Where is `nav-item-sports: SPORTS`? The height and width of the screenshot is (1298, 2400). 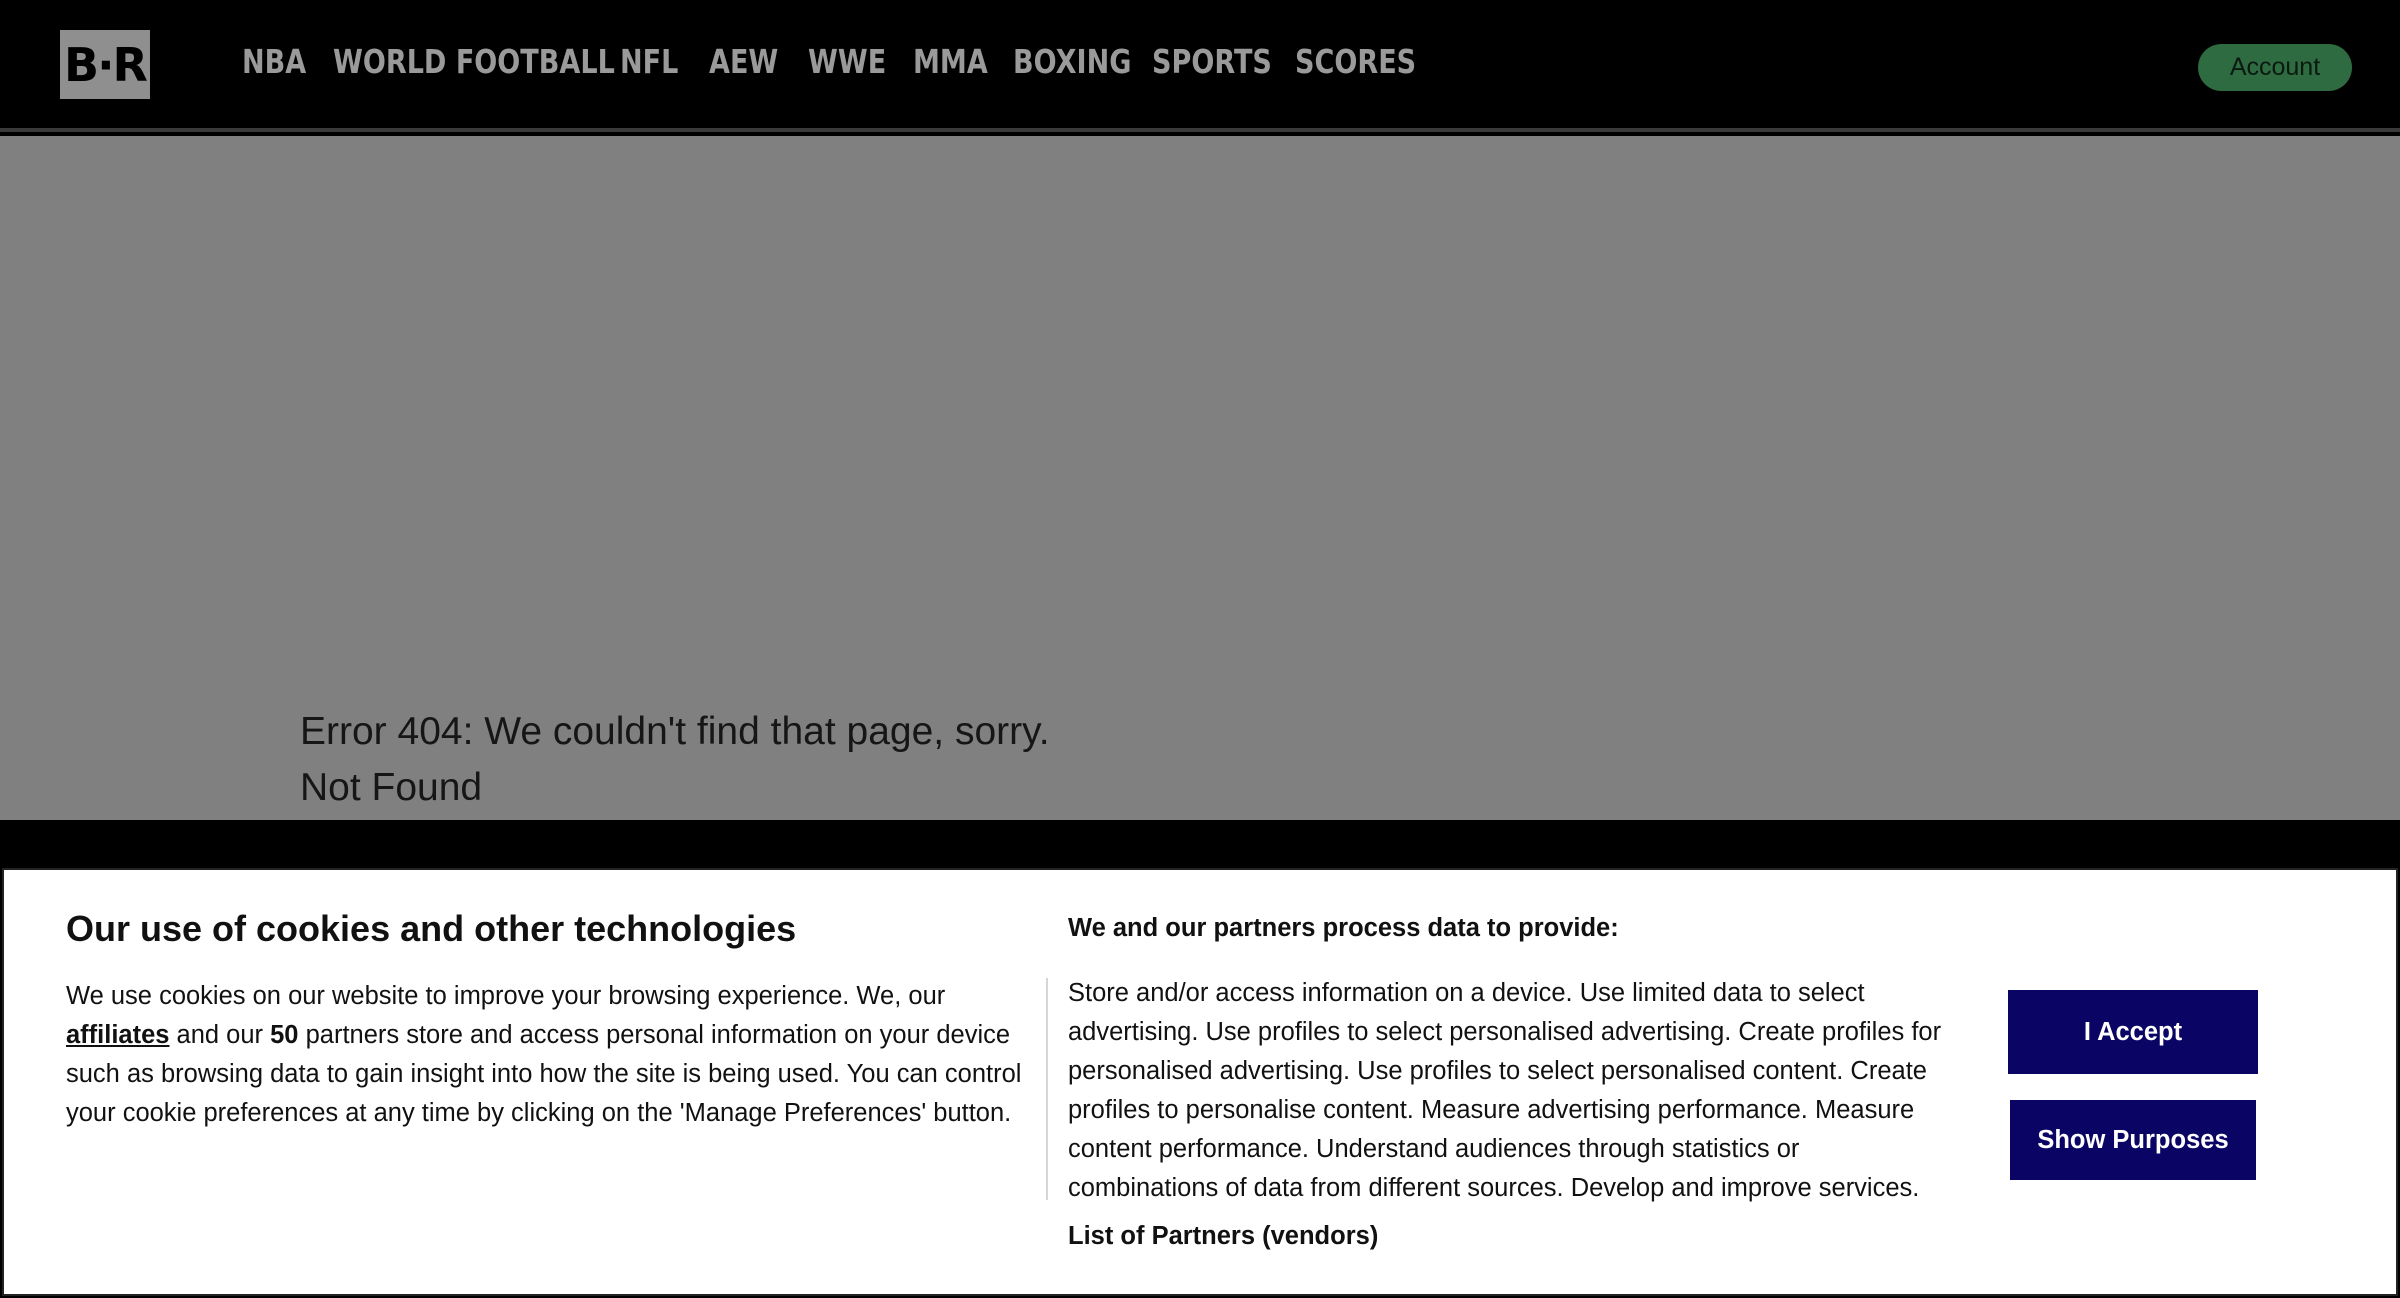 nav-item-sports: SPORTS is located at coordinates (1212, 62).